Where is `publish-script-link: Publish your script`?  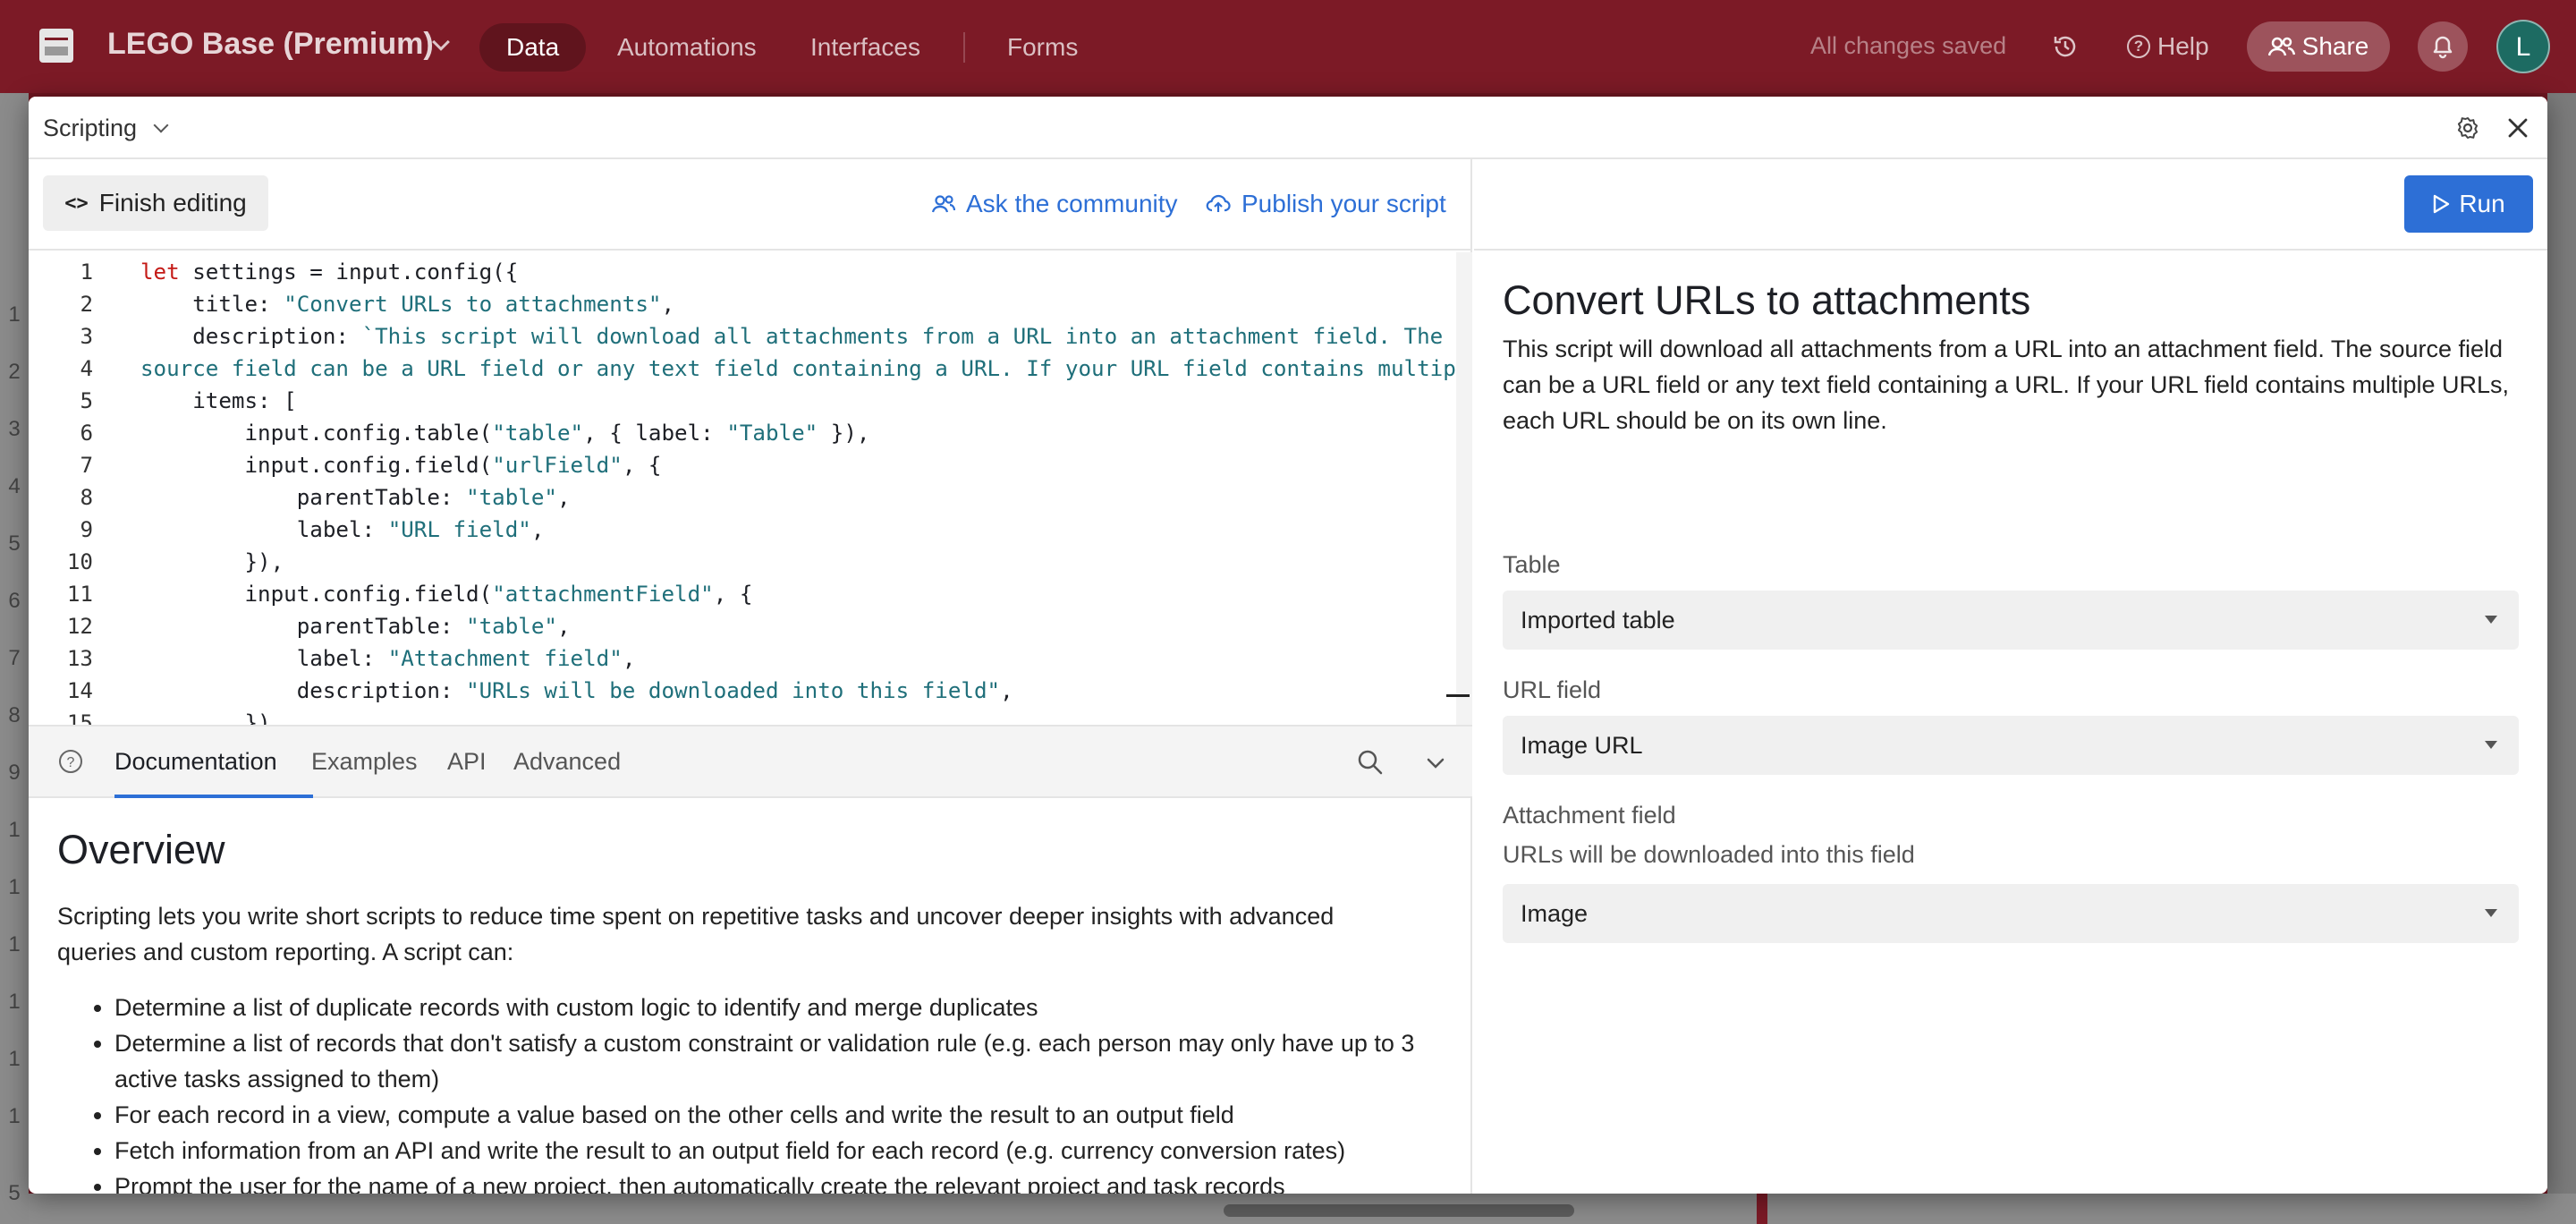
publish-script-link: Publish your script is located at coordinates (1326, 204).